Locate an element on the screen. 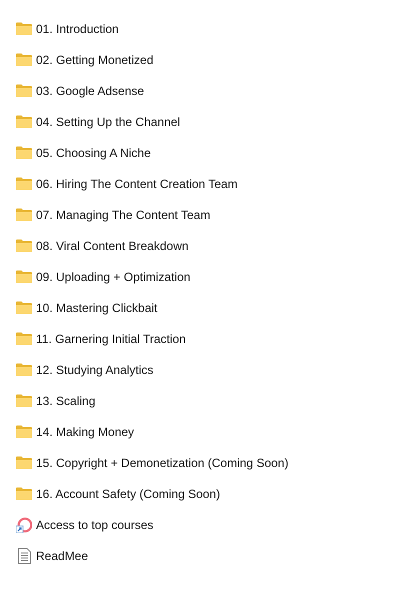  file-list-item: 04. Setting Up the Channel is located at coordinates (100, 121).